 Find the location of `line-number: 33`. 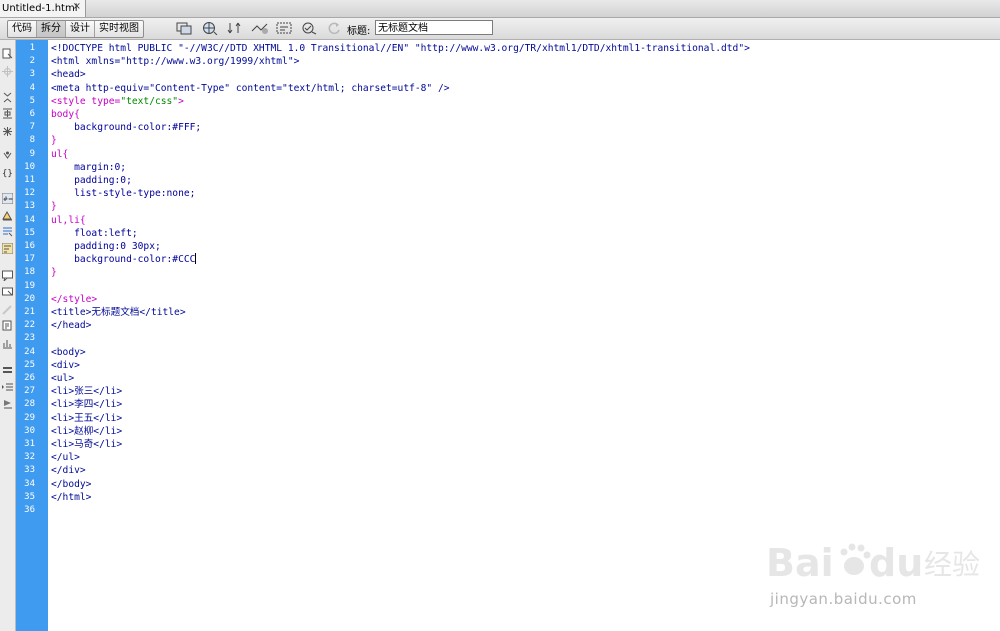

line-number: 33 is located at coordinates (29, 470).